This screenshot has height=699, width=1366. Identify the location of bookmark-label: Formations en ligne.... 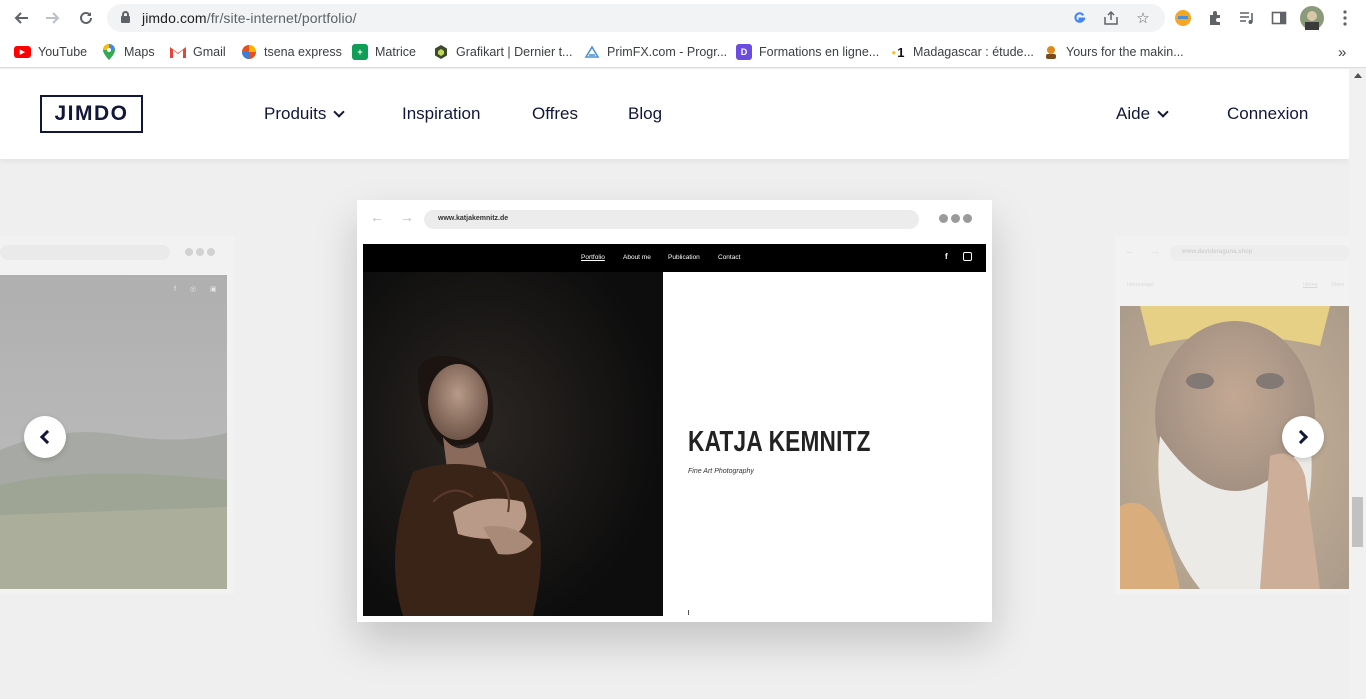
(819, 52).